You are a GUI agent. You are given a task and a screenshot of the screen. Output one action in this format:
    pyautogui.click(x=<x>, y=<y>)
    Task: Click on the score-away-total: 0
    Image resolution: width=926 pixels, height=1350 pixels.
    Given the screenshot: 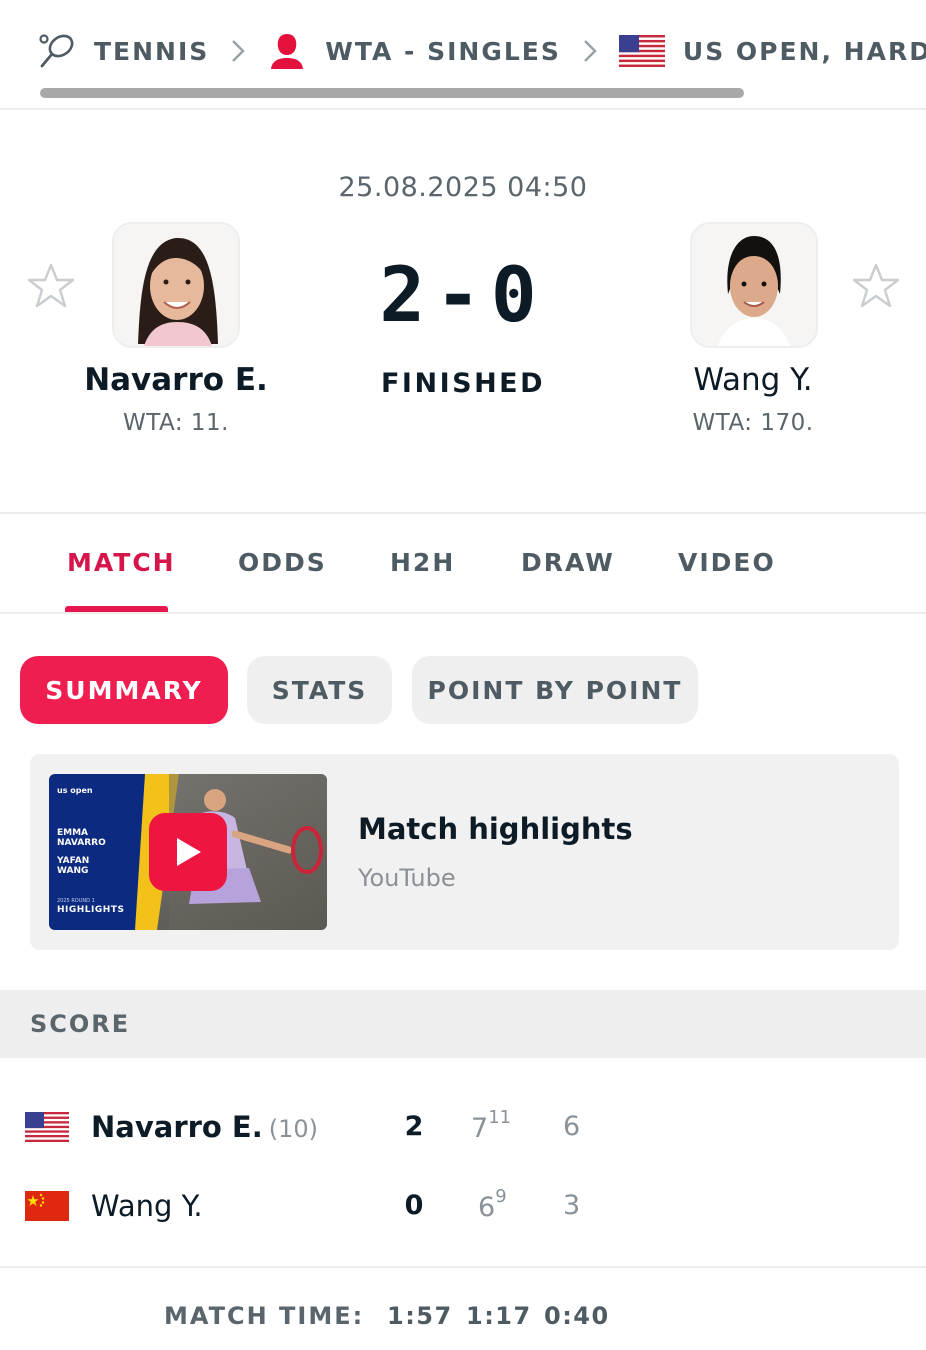 What is the action you would take?
    pyautogui.click(x=414, y=1205)
    